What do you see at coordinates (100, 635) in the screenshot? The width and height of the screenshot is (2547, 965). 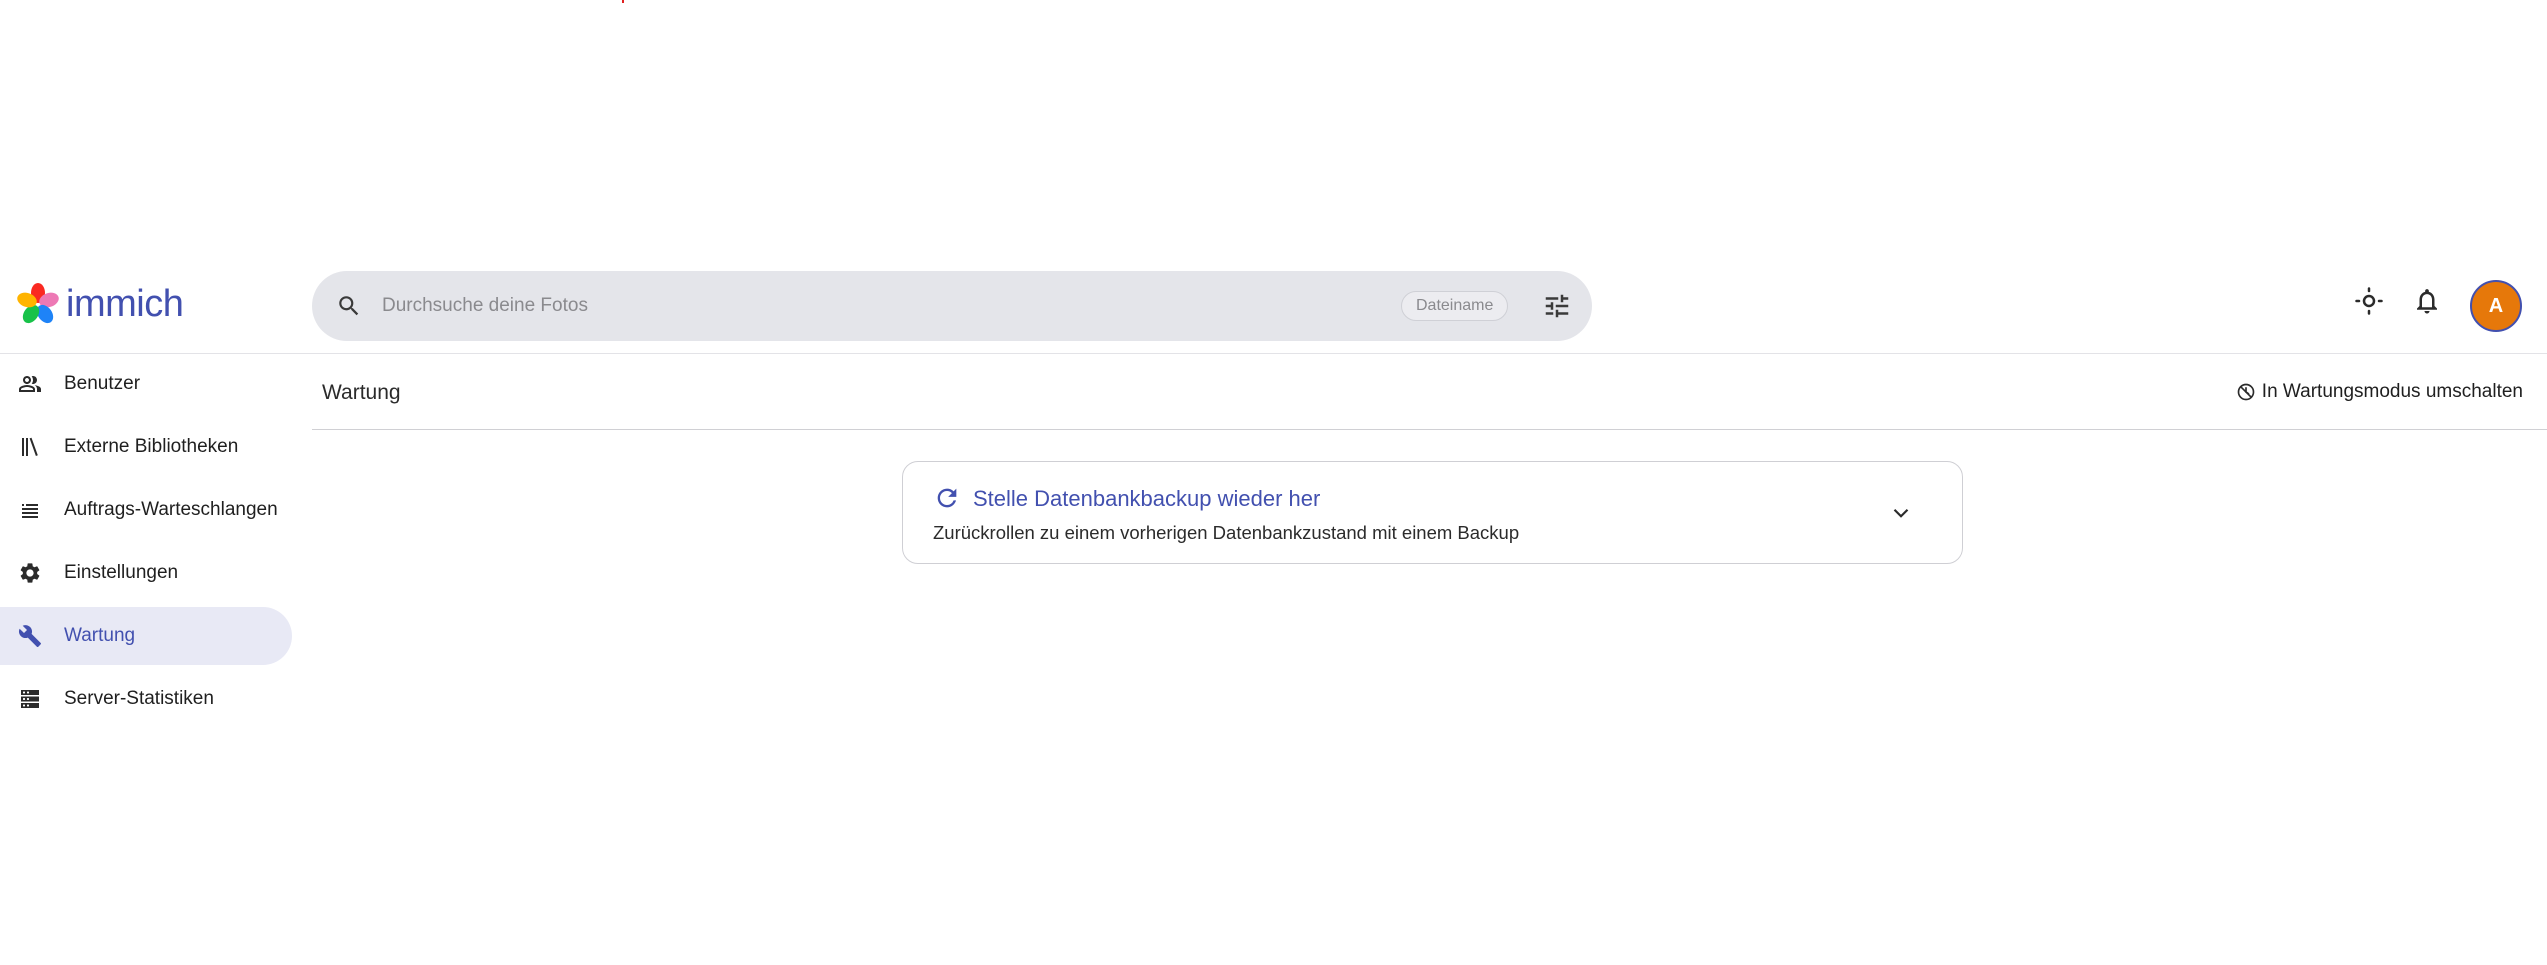 I see `sidebar-item-label: Wartung` at bounding box center [100, 635].